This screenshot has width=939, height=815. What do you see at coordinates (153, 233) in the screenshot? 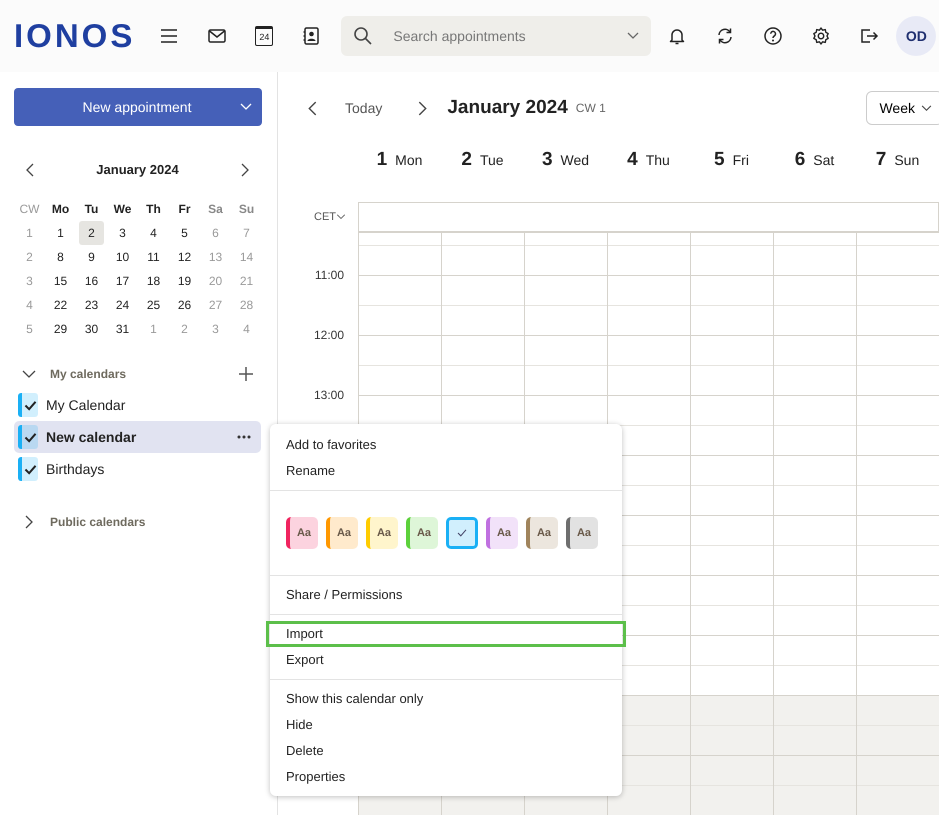
I see `day-cell: 4` at bounding box center [153, 233].